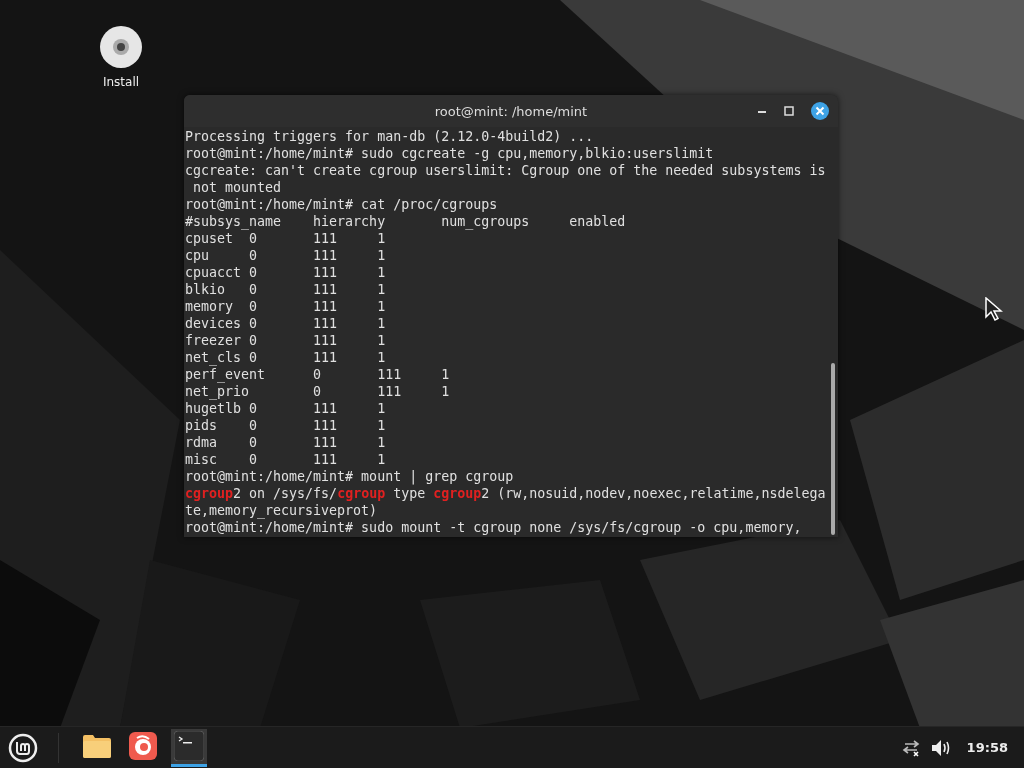 The image size is (1024, 768). Describe the element at coordinates (349, 476) in the screenshot. I see `terminal-line: root@mint:/home/mint# mount | grep cgroup` at that location.